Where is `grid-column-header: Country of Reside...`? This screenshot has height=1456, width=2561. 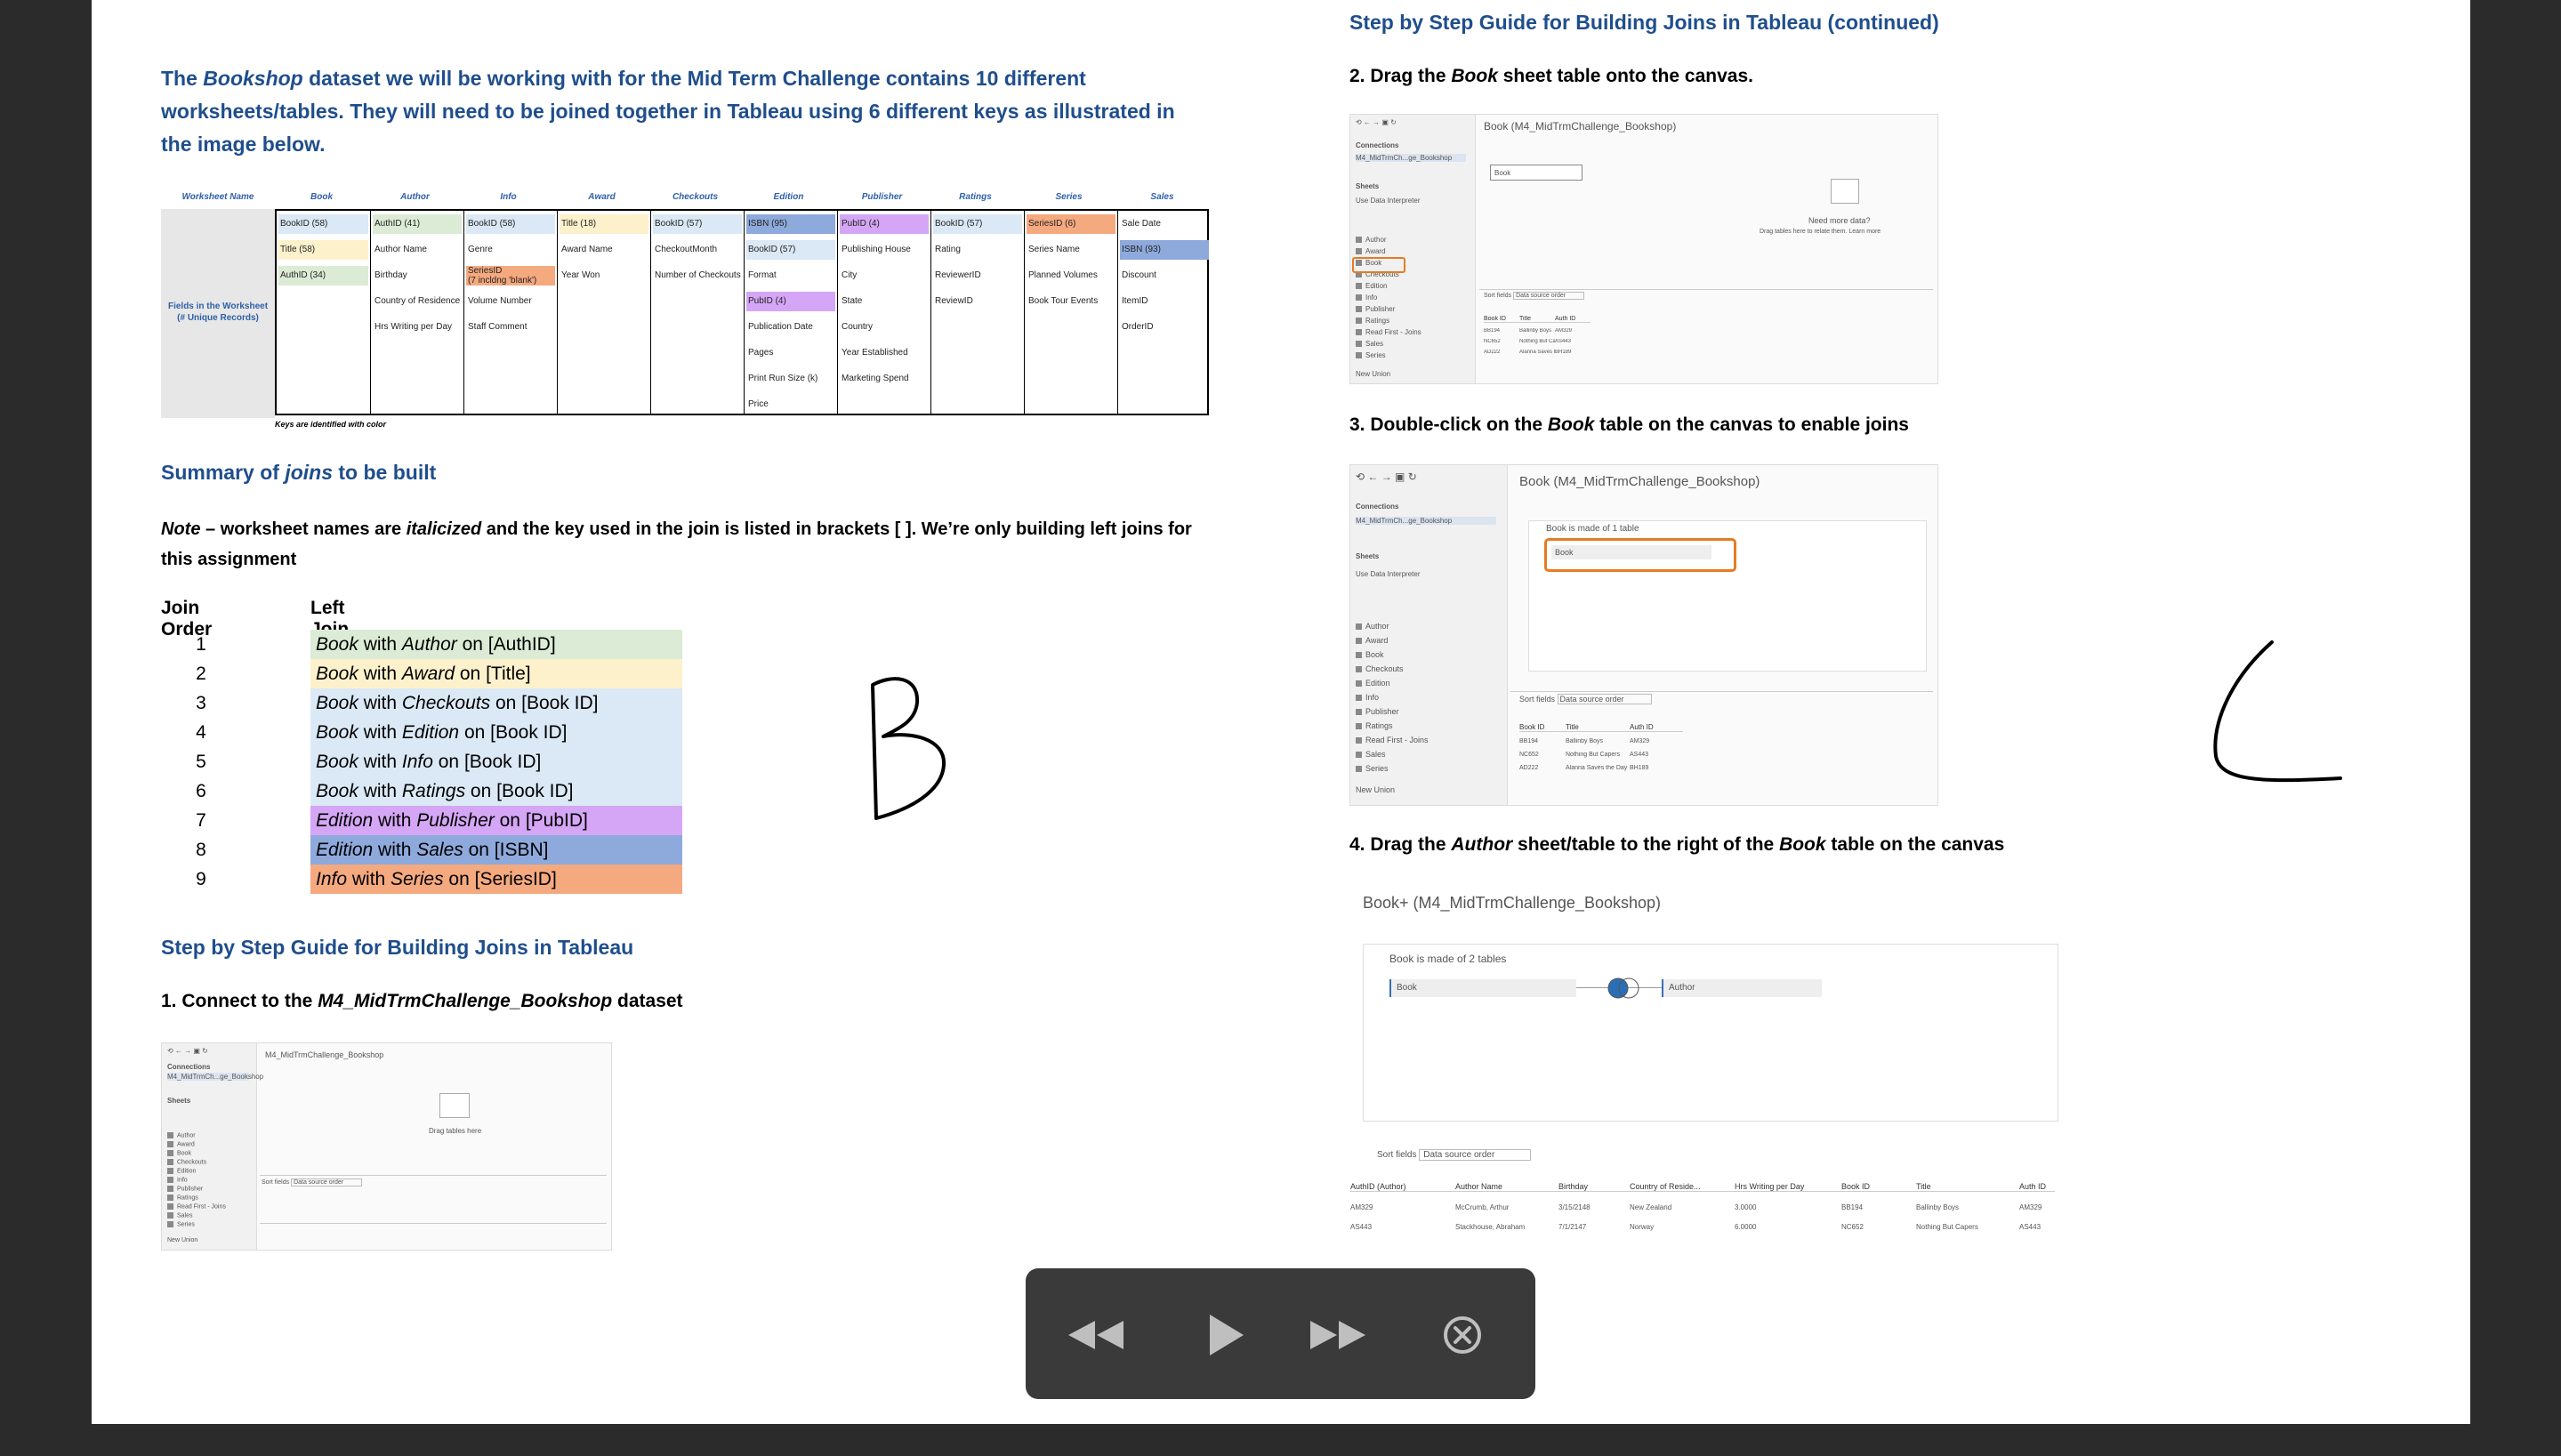 grid-column-header: Country of Reside... is located at coordinates (1683, 1187).